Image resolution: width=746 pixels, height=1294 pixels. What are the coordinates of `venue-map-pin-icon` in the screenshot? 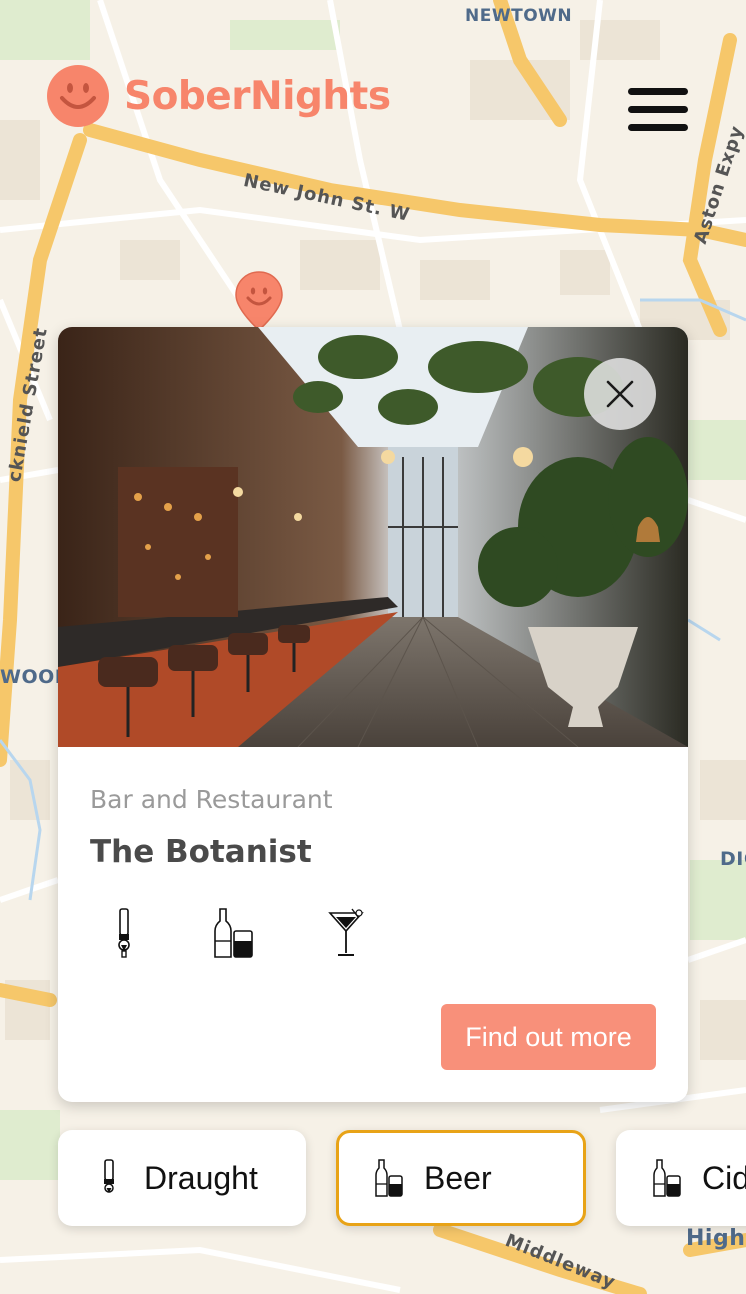 It's located at (259, 301).